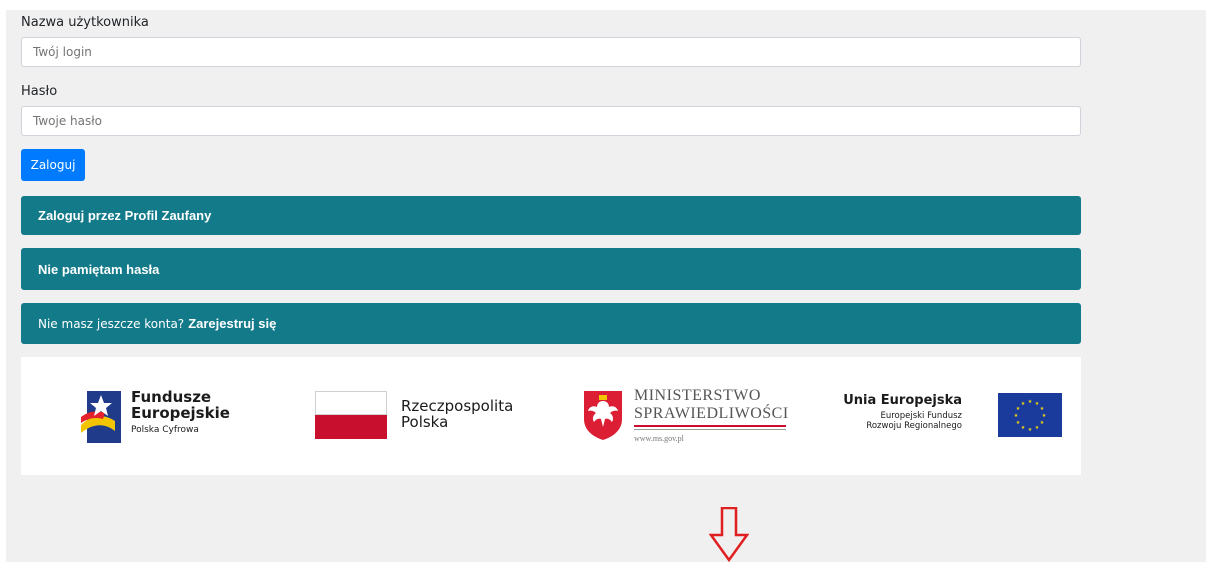  Describe the element at coordinates (171, 397) in the screenshot. I see `fe-line1: Fundusze` at that location.